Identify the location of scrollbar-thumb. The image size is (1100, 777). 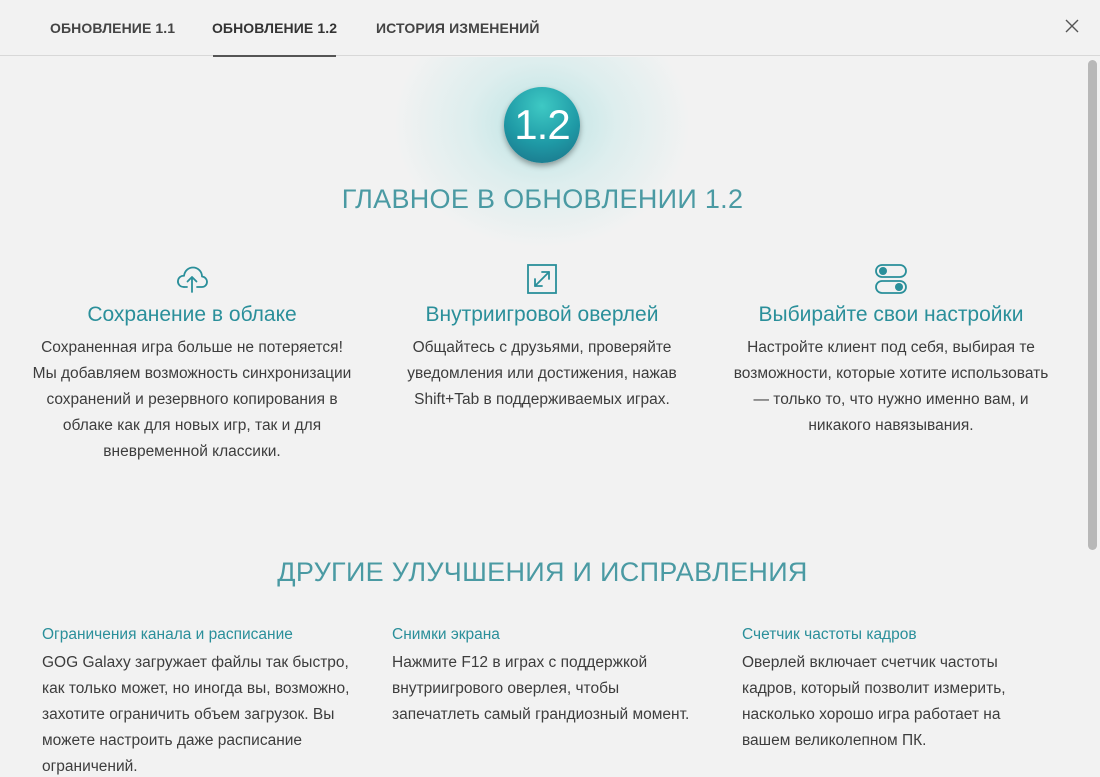
(1092, 305).